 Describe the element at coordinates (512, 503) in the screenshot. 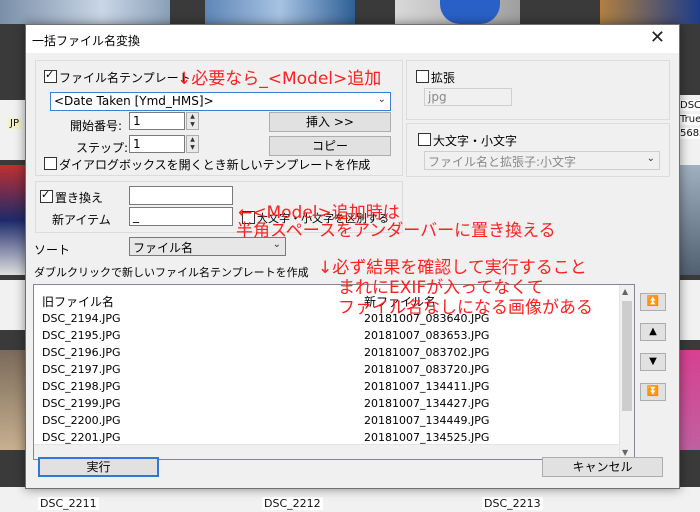

I see `bg-file-label: DSC_2213` at that location.